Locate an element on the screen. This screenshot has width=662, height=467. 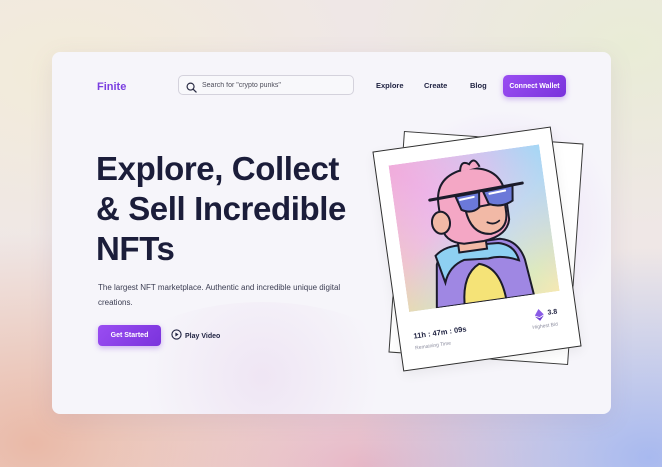
remaining-time-label: Remaining Time is located at coordinates (433, 346).